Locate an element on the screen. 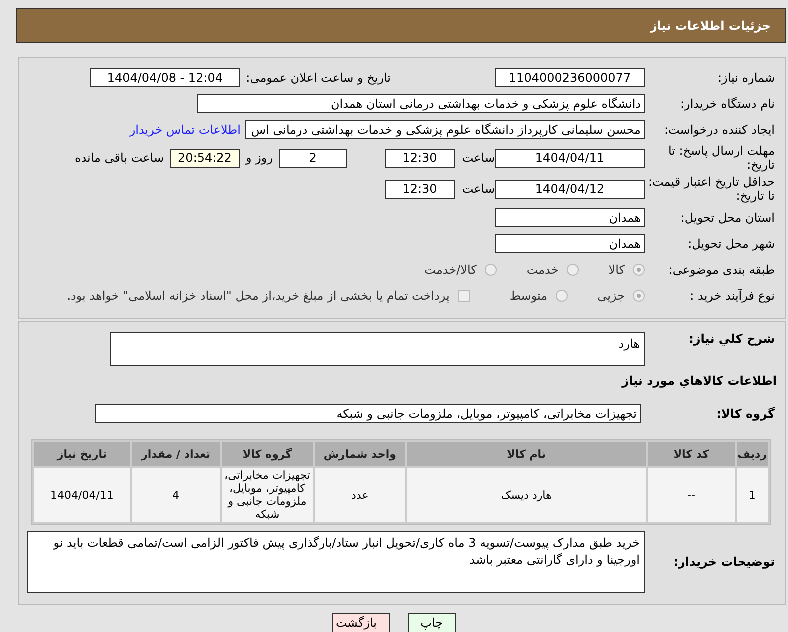  table-cell: 1404/04/11 is located at coordinates (82, 495).